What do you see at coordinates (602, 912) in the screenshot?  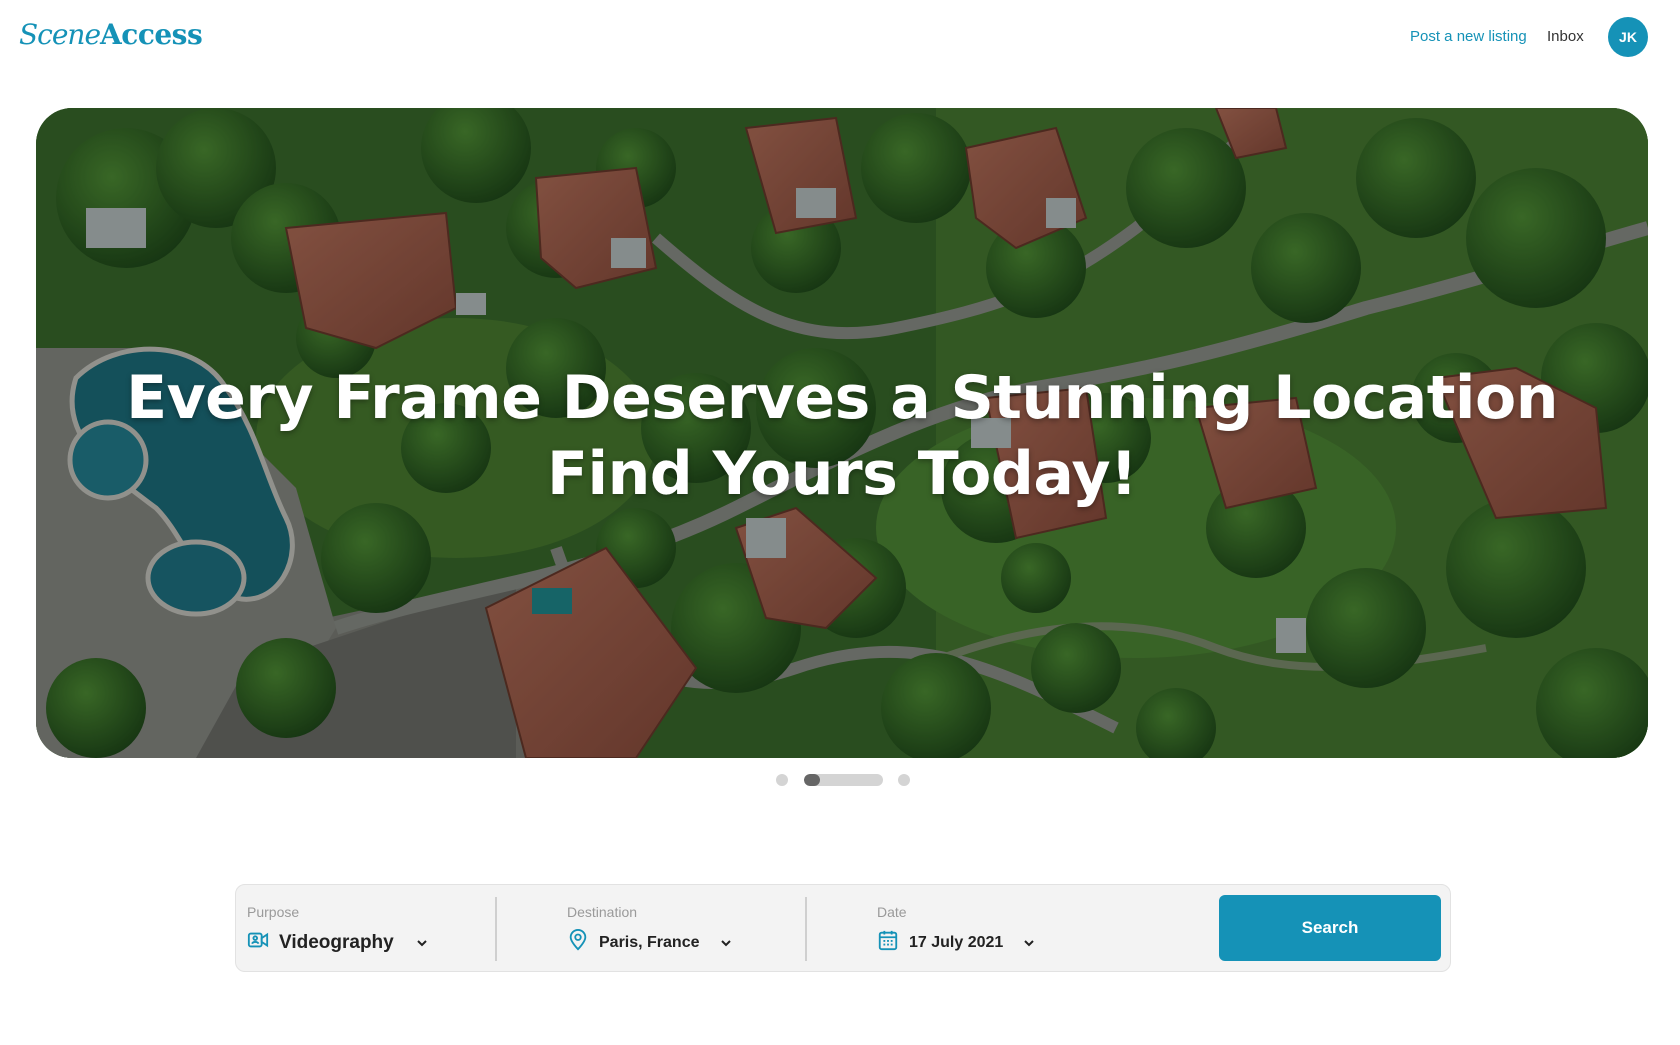 I see `destination-label: Destination` at bounding box center [602, 912].